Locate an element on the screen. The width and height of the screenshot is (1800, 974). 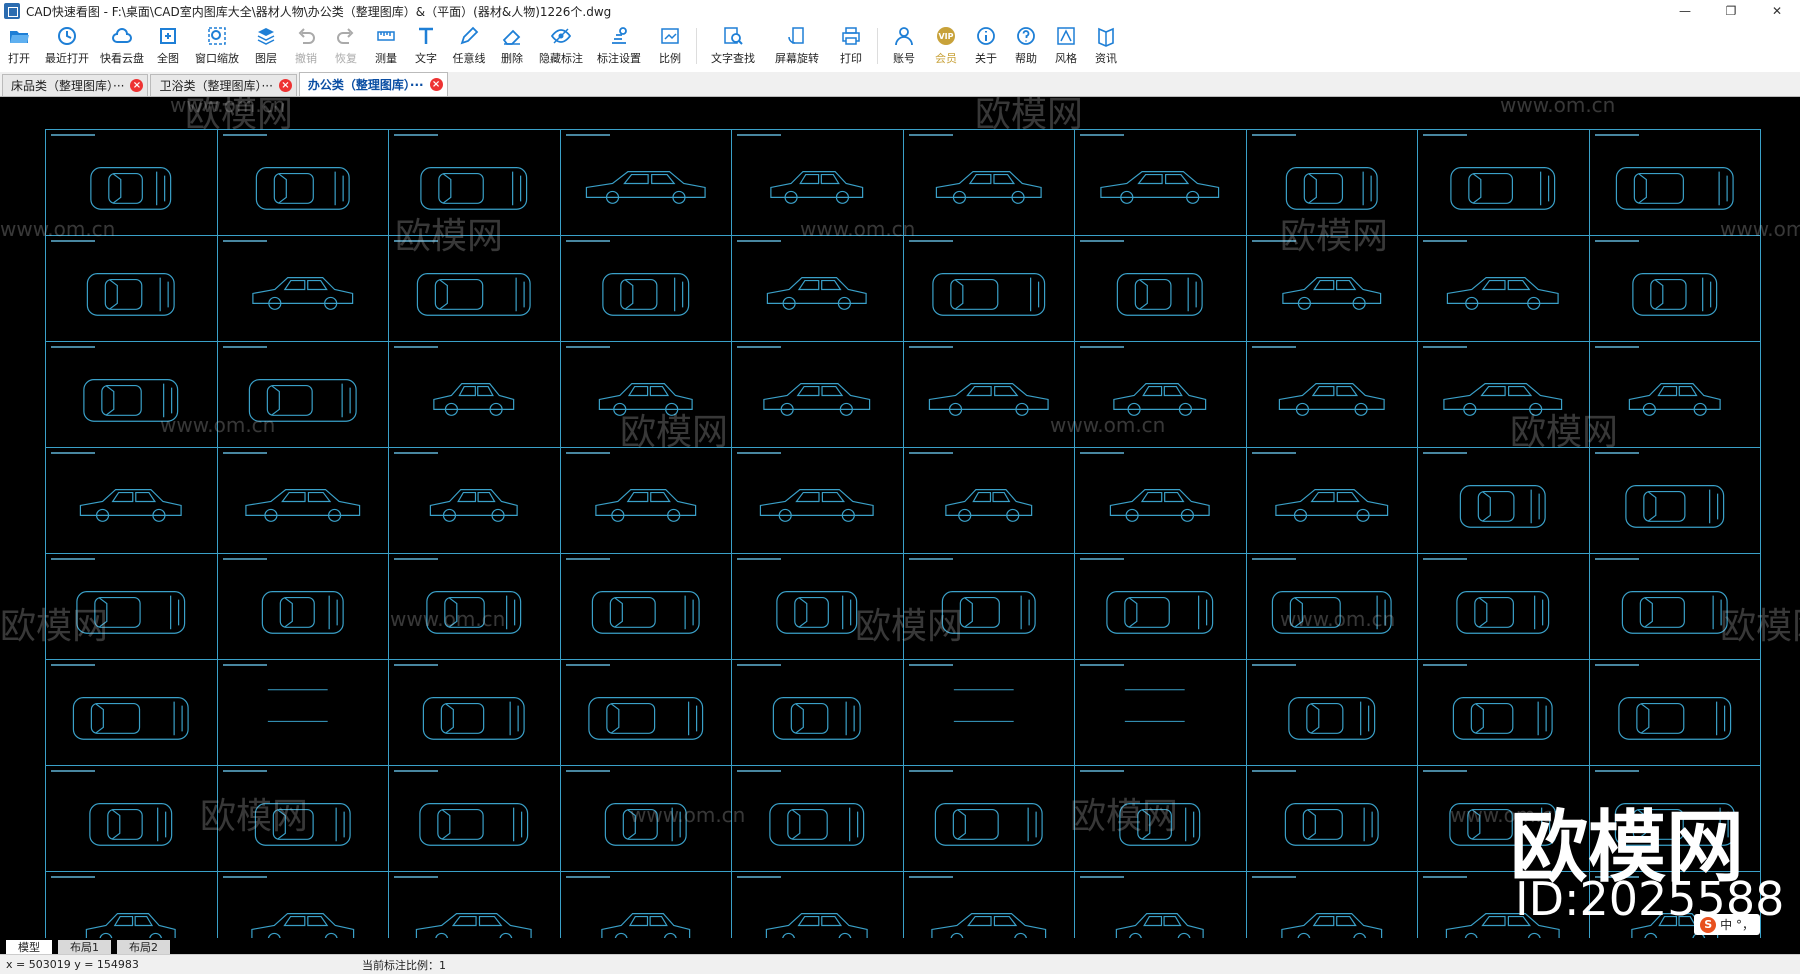
document-tab: 床品类（整理图库）··· × is located at coordinates (75, 85).